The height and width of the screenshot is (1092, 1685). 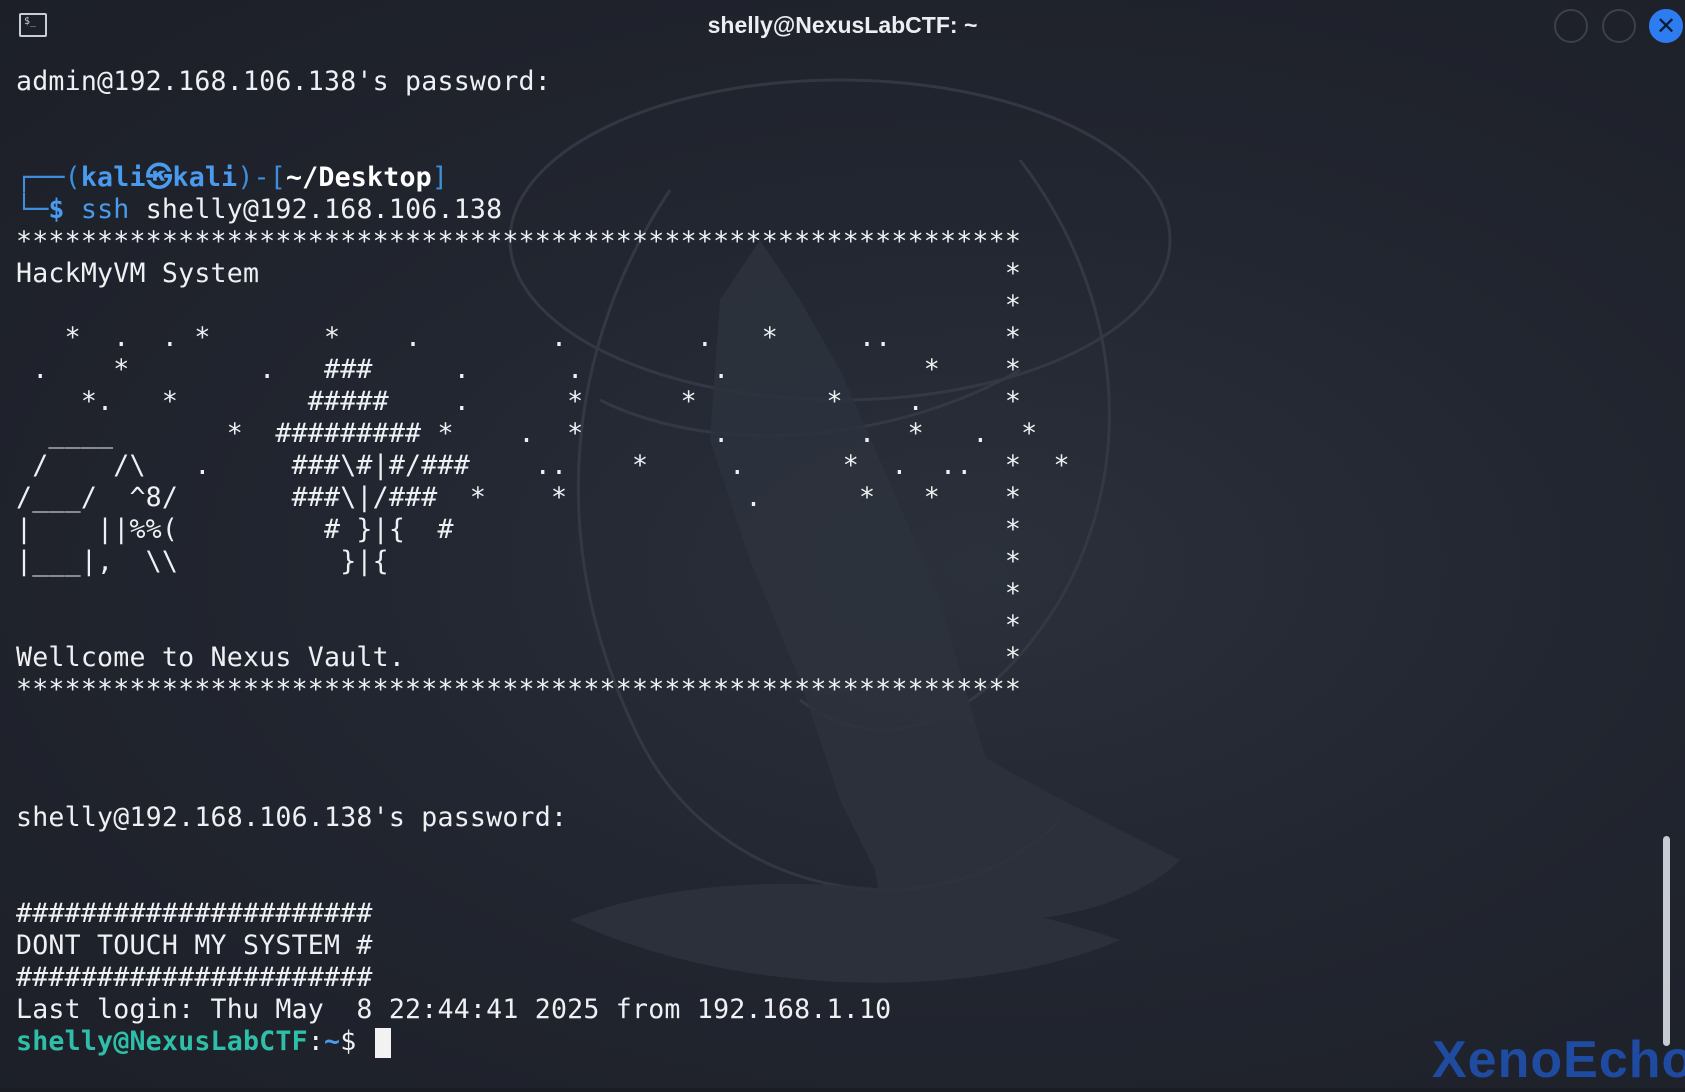 I want to click on banner-line: / /\ . ###\#|#/### .. * . * . .. * *, so click(x=543, y=465).